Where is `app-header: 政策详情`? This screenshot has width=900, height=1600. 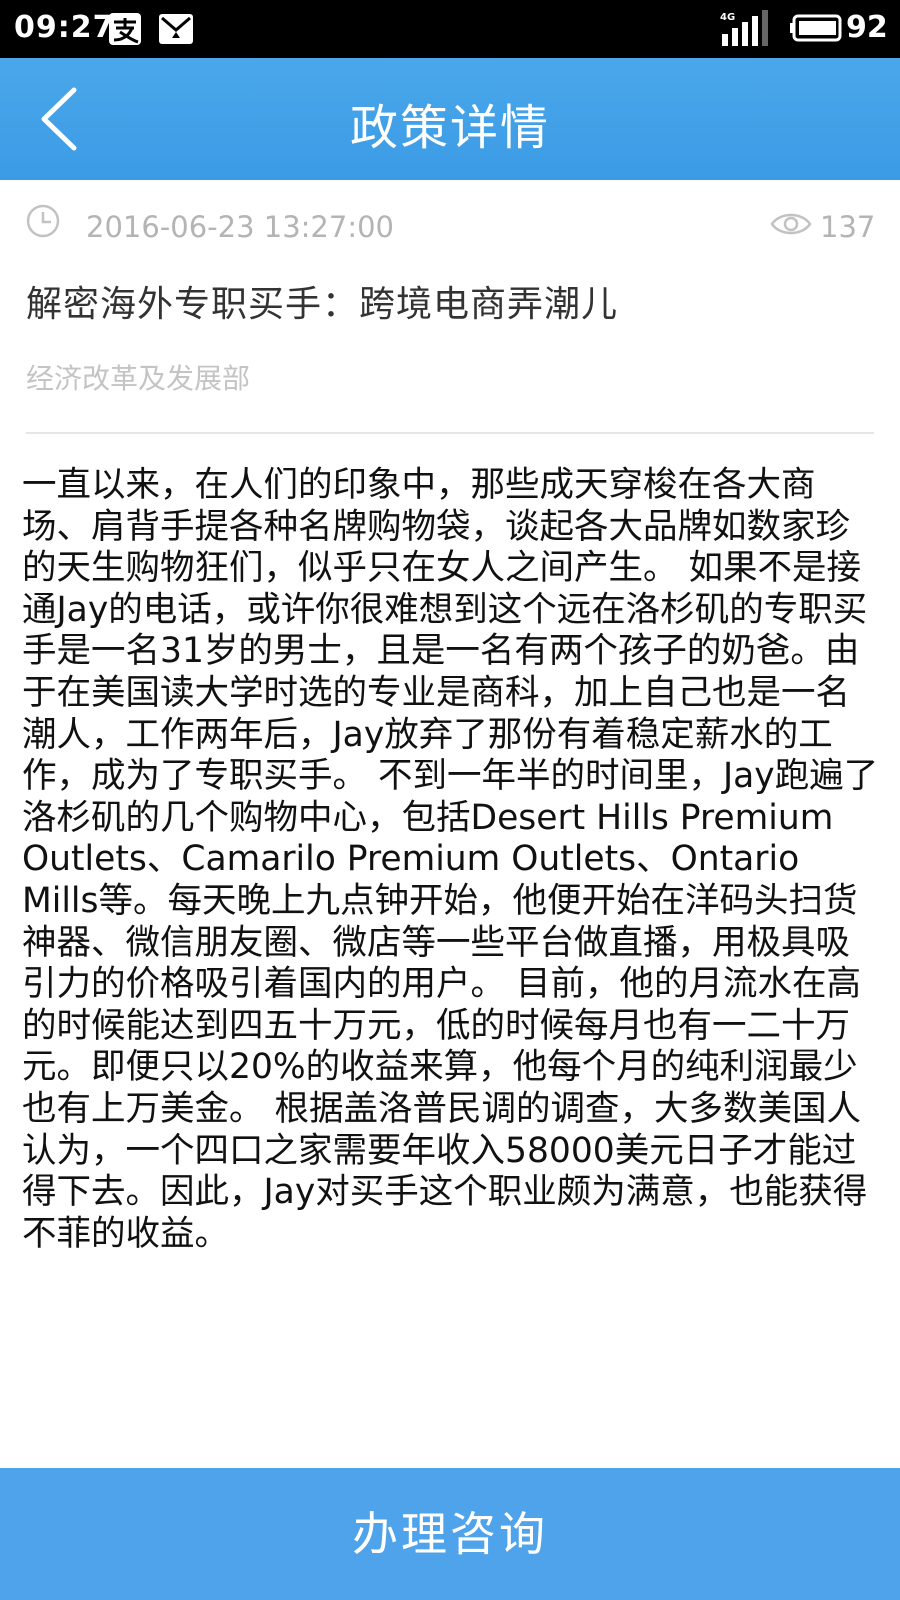 app-header: 政策详情 is located at coordinates (450, 119).